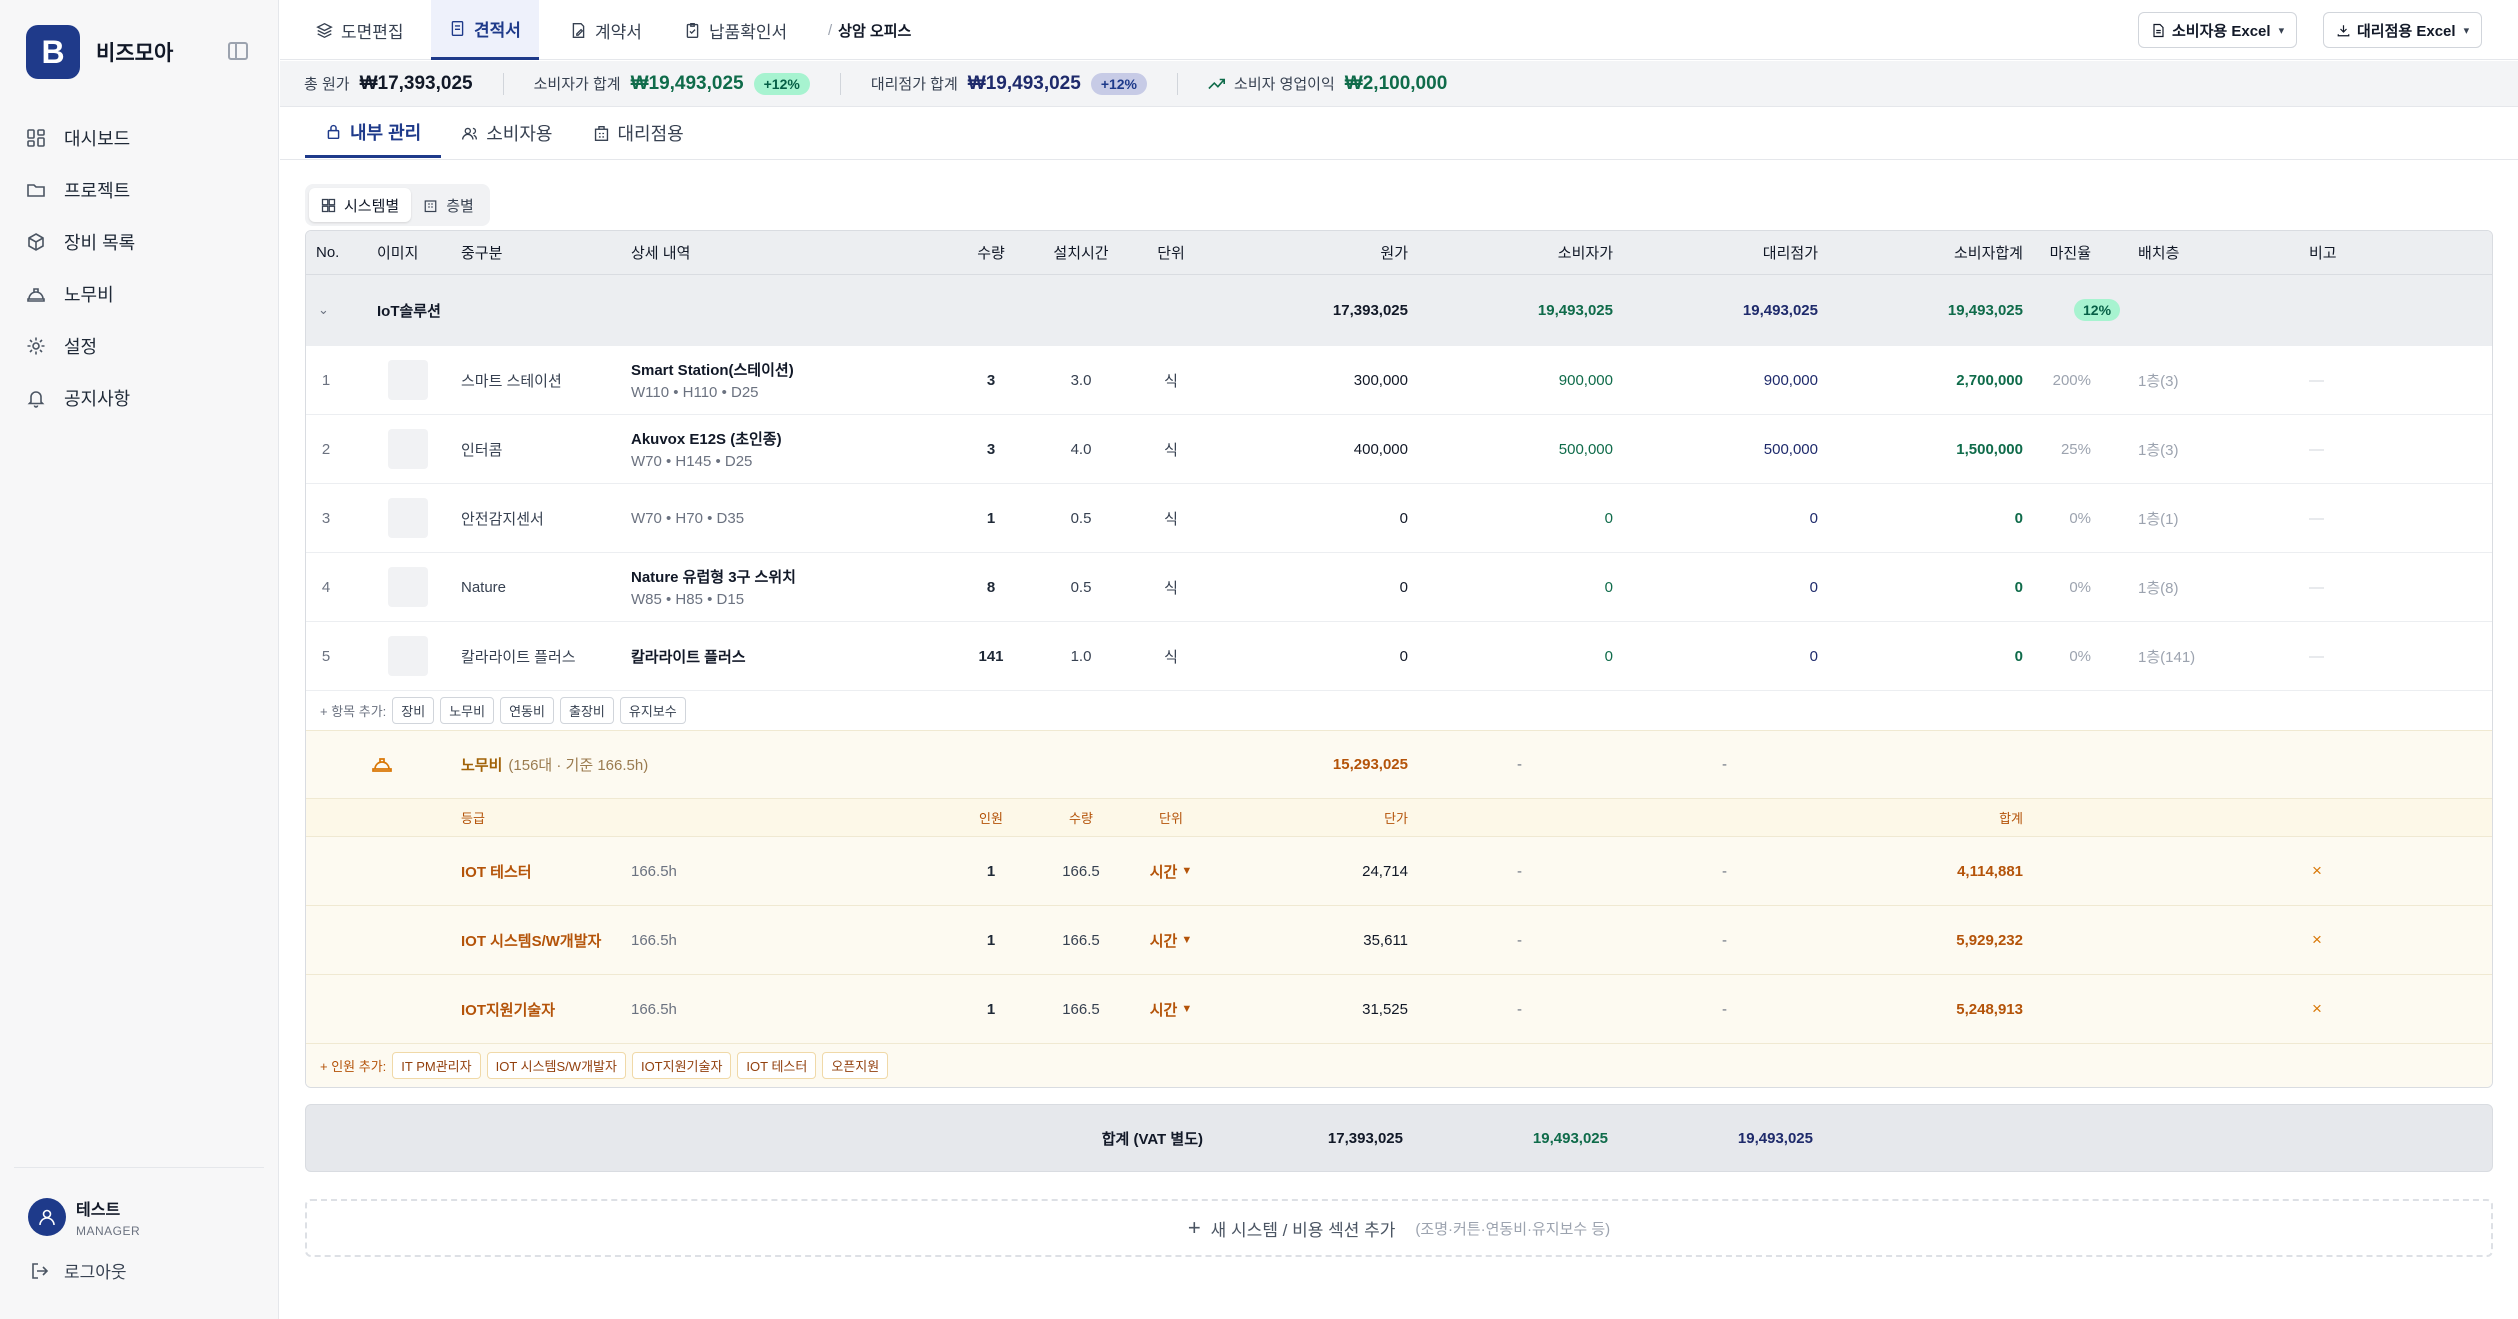 The width and height of the screenshot is (2518, 1319). I want to click on tab-delivery: 납품확인서, so click(735, 30).